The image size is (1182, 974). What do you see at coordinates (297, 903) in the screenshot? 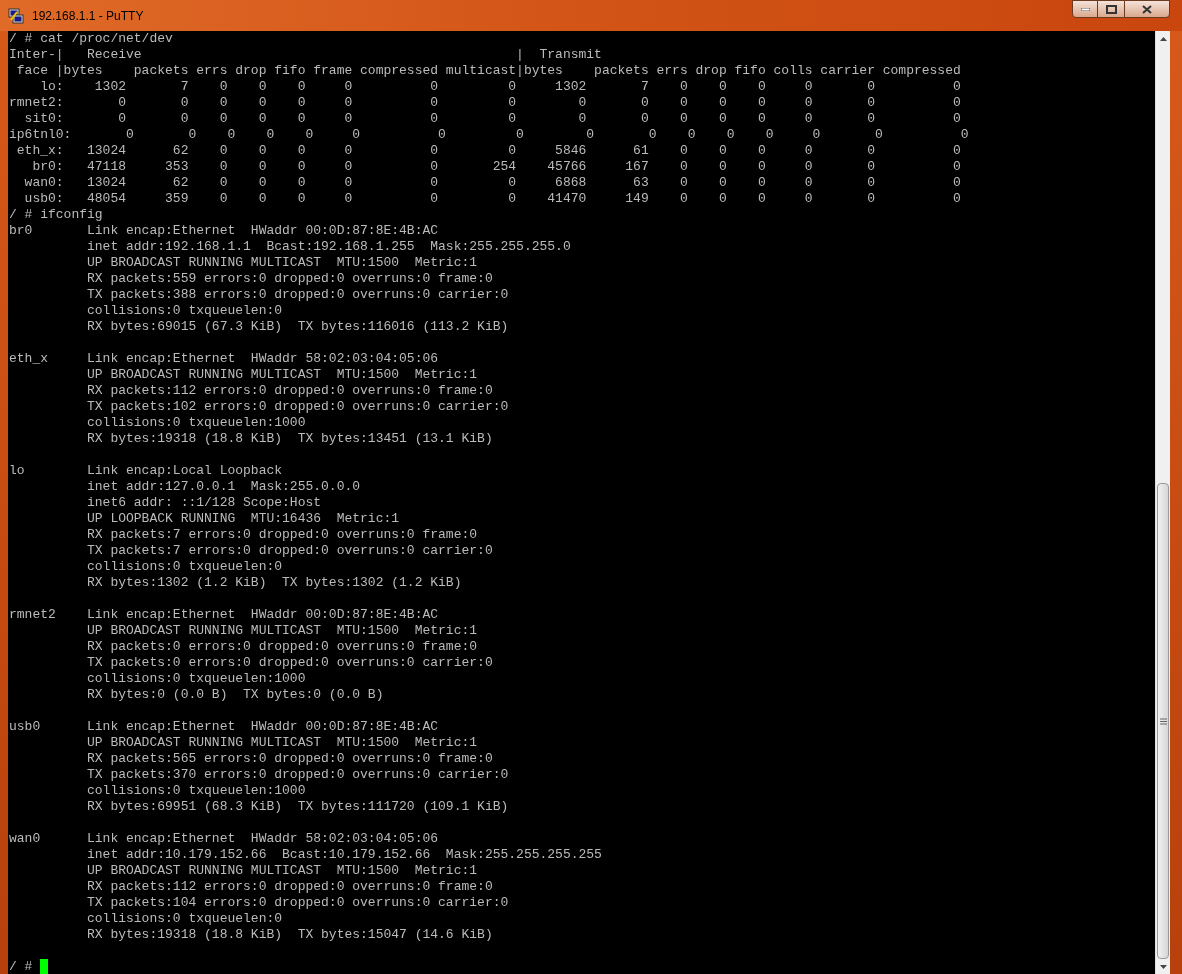
I see `terminal-line: TX packets:104 errors:0 dropped:0 overruns:0 carrier:0` at bounding box center [297, 903].